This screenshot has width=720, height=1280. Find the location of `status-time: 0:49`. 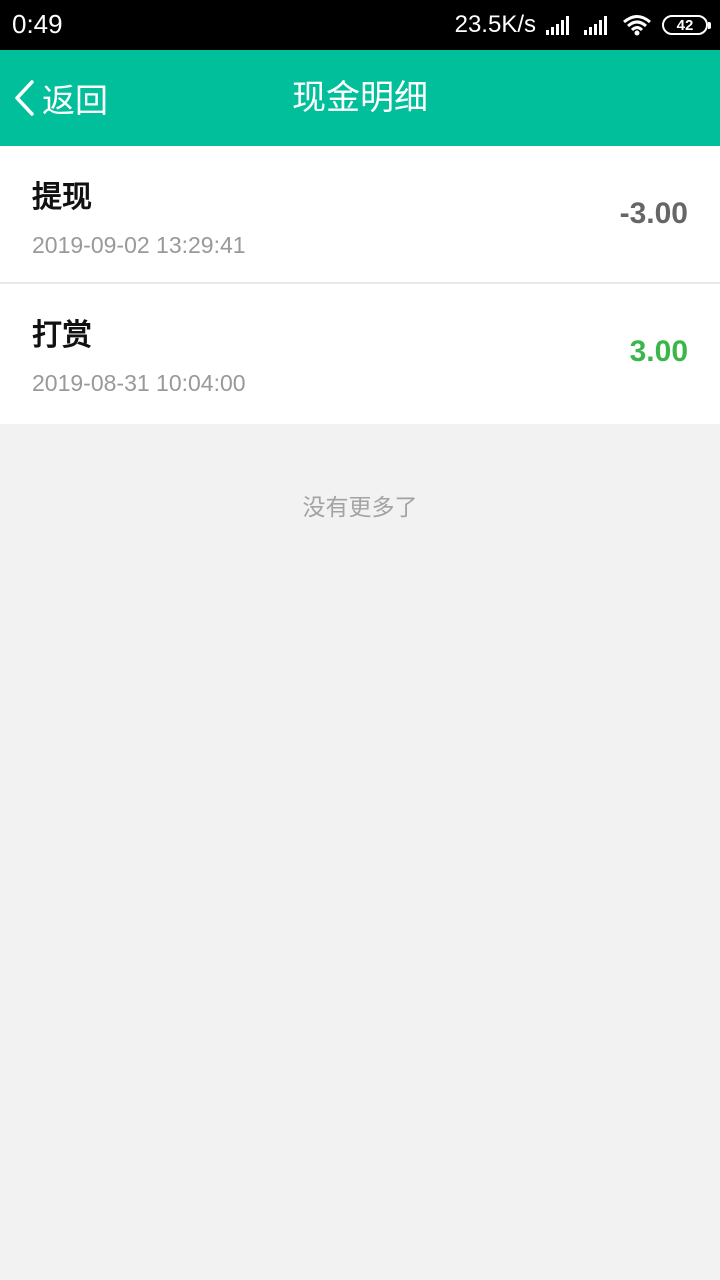

status-time: 0:49 is located at coordinates (37, 24).